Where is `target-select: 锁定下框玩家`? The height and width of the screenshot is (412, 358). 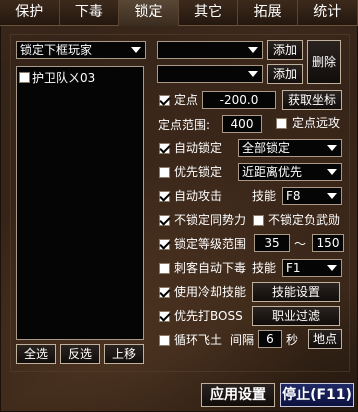 target-select: 锁定下框玩家 is located at coordinates (81, 50).